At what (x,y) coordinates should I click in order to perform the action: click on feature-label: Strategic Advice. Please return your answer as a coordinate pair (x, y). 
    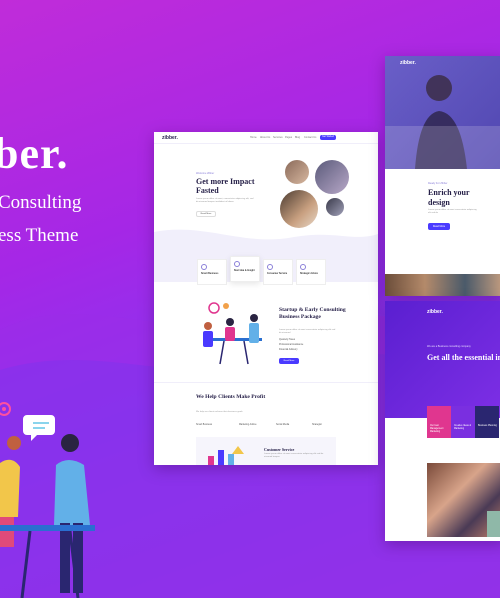
    Looking at the image, I should click on (309, 274).